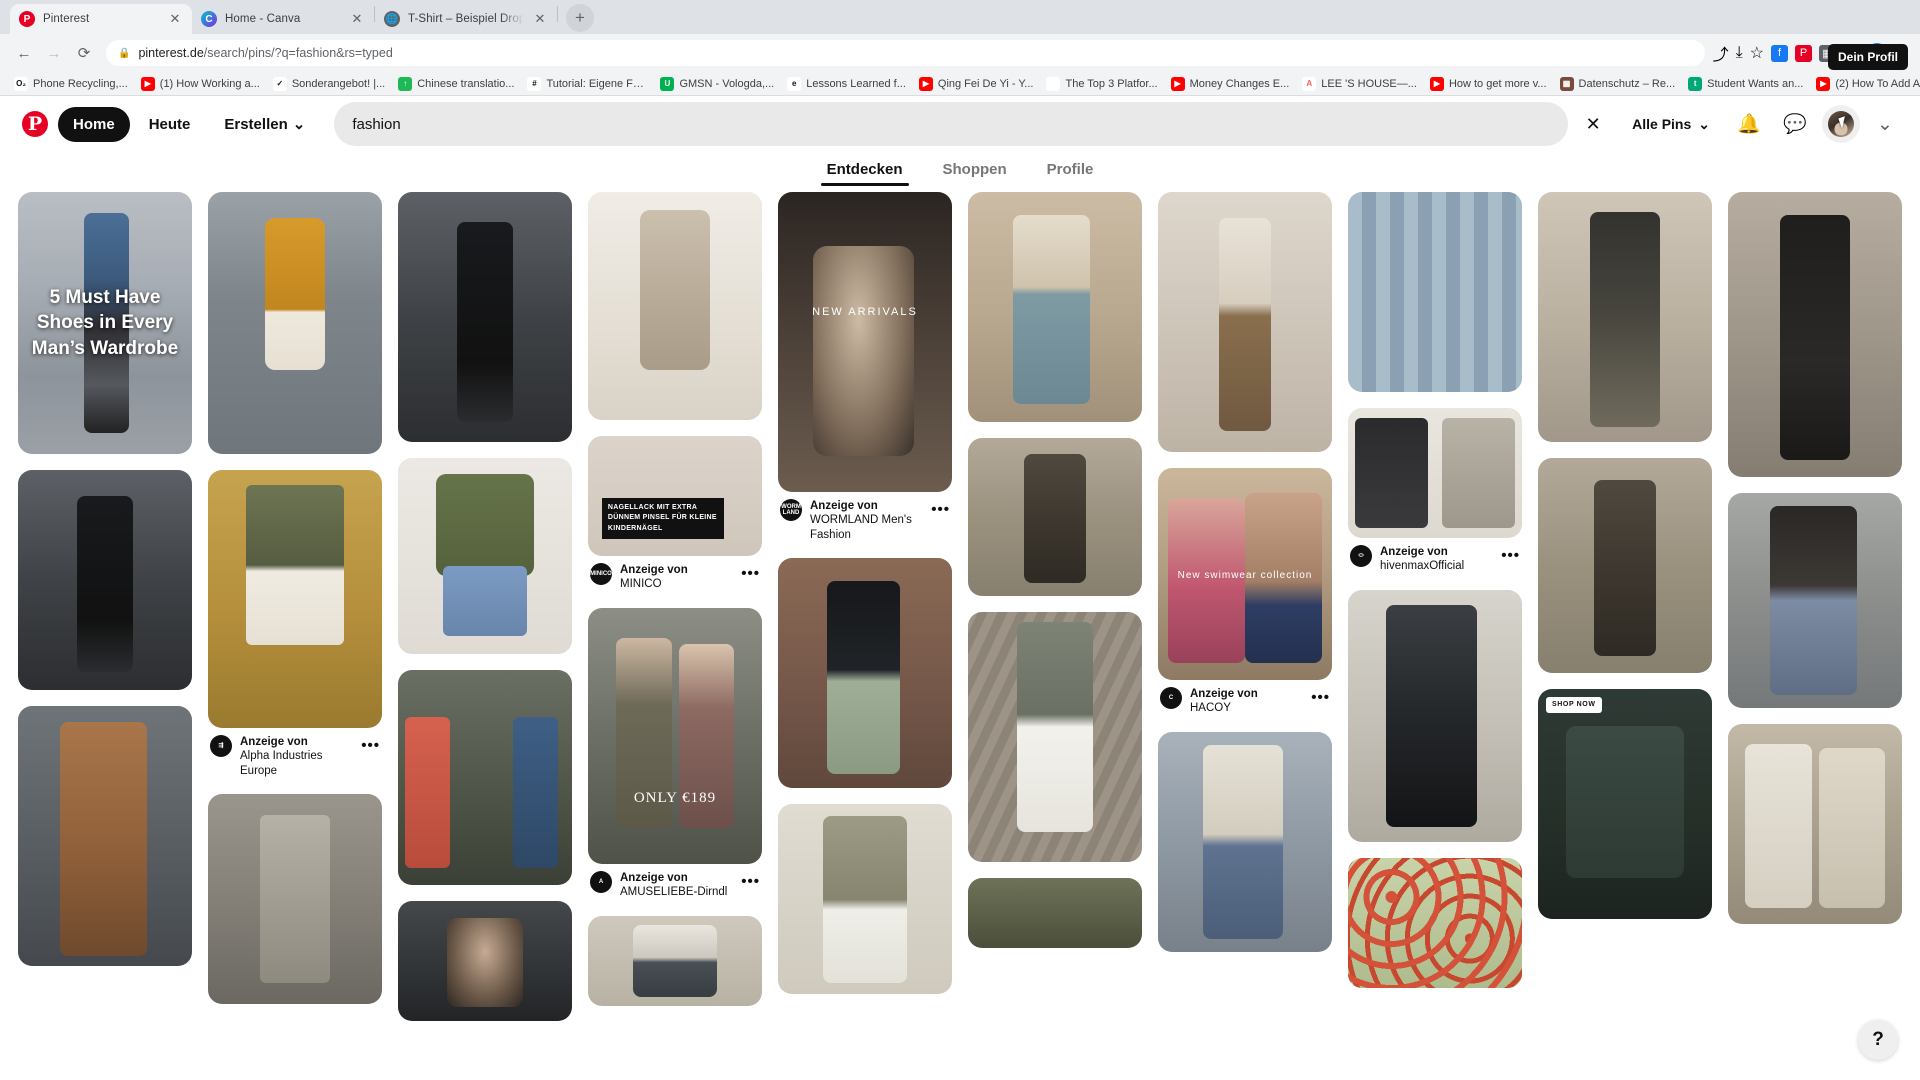  I want to click on pin-card: ⇶ Anzeige von Alpha Industries Europe •••, so click(295, 624).